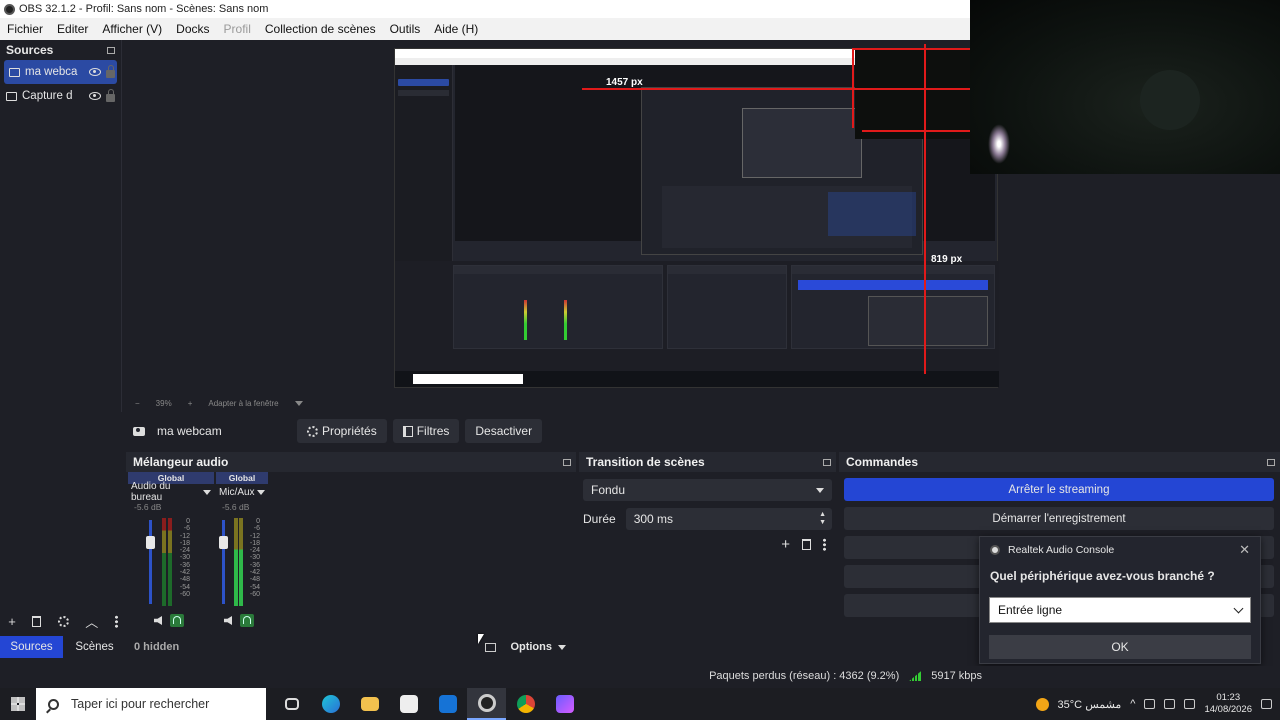 The width and height of the screenshot is (1280, 720). What do you see at coordinates (1266, 704) in the screenshot?
I see `notification-icon` at bounding box center [1266, 704].